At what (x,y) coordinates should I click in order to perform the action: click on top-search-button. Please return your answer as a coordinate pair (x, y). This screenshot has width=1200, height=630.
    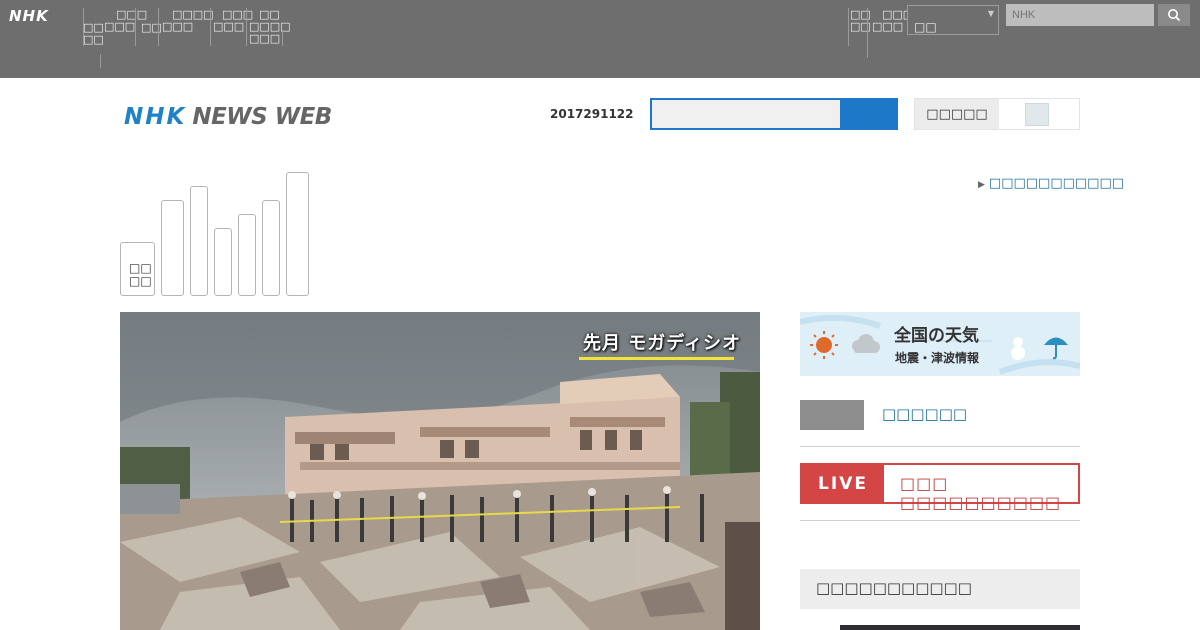
    Looking at the image, I should click on (1174, 15).